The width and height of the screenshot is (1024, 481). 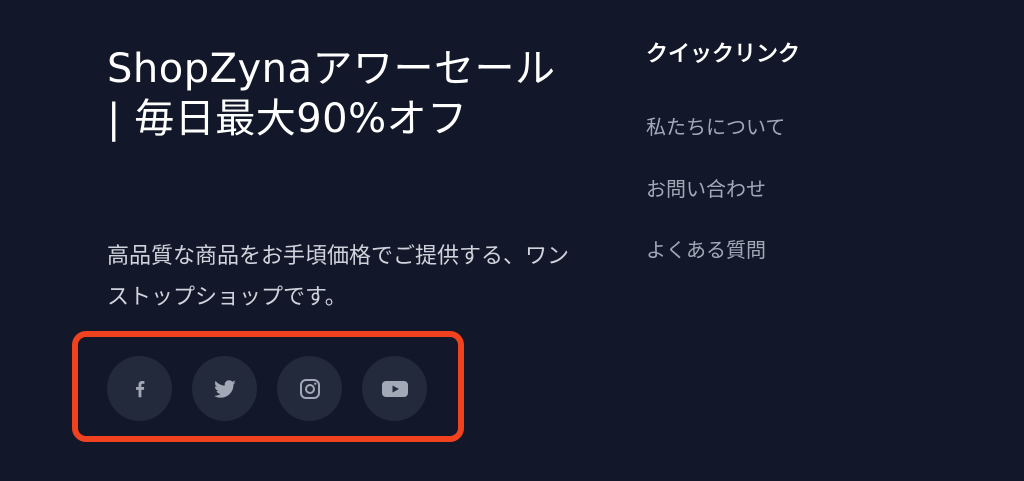 I want to click on quick-links-section: クイックリンク 私たちについて お問い合わせ よくある質問, so click(x=811, y=151).